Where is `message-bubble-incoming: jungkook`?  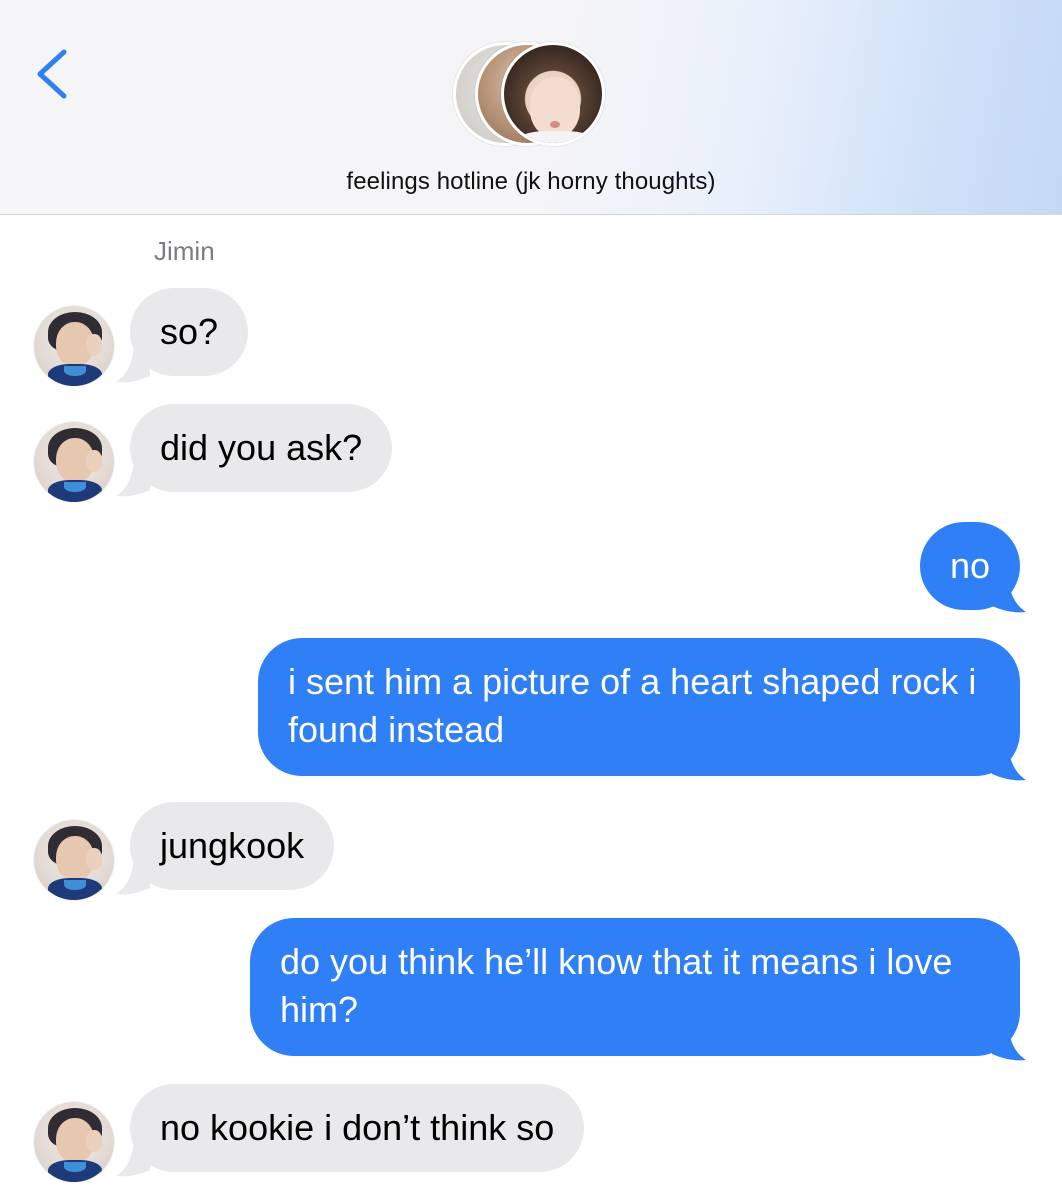 message-bubble-incoming: jungkook is located at coordinates (232, 846).